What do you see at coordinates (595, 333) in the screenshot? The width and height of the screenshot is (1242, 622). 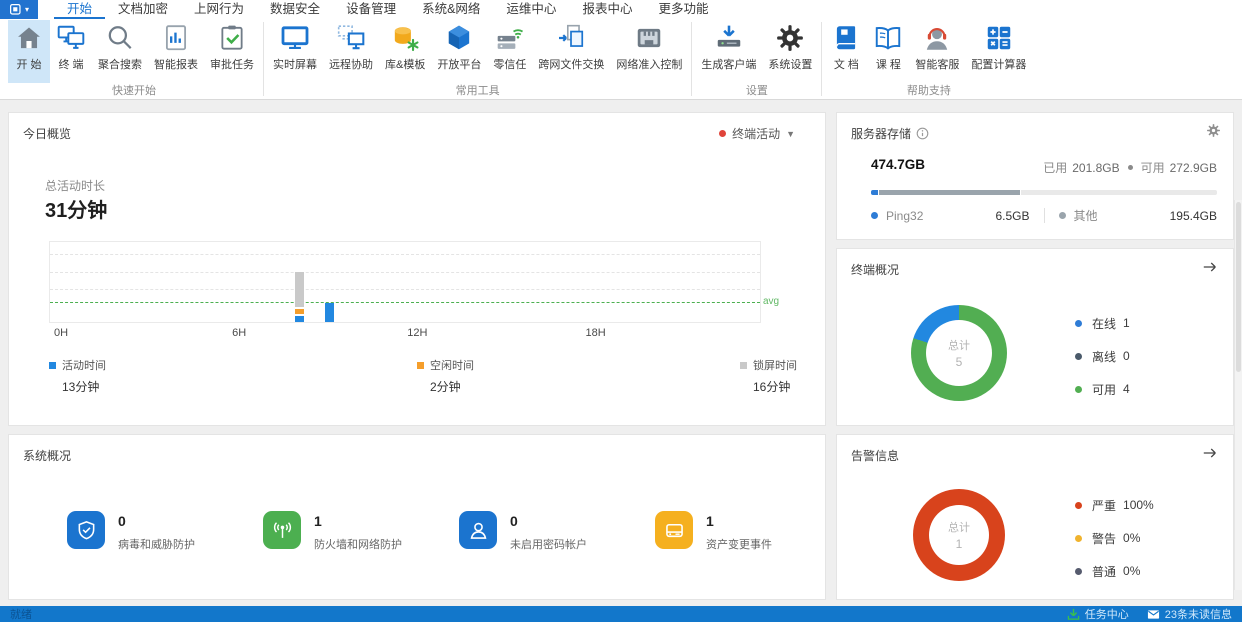 I see `x-tick-label: 18H` at bounding box center [595, 333].